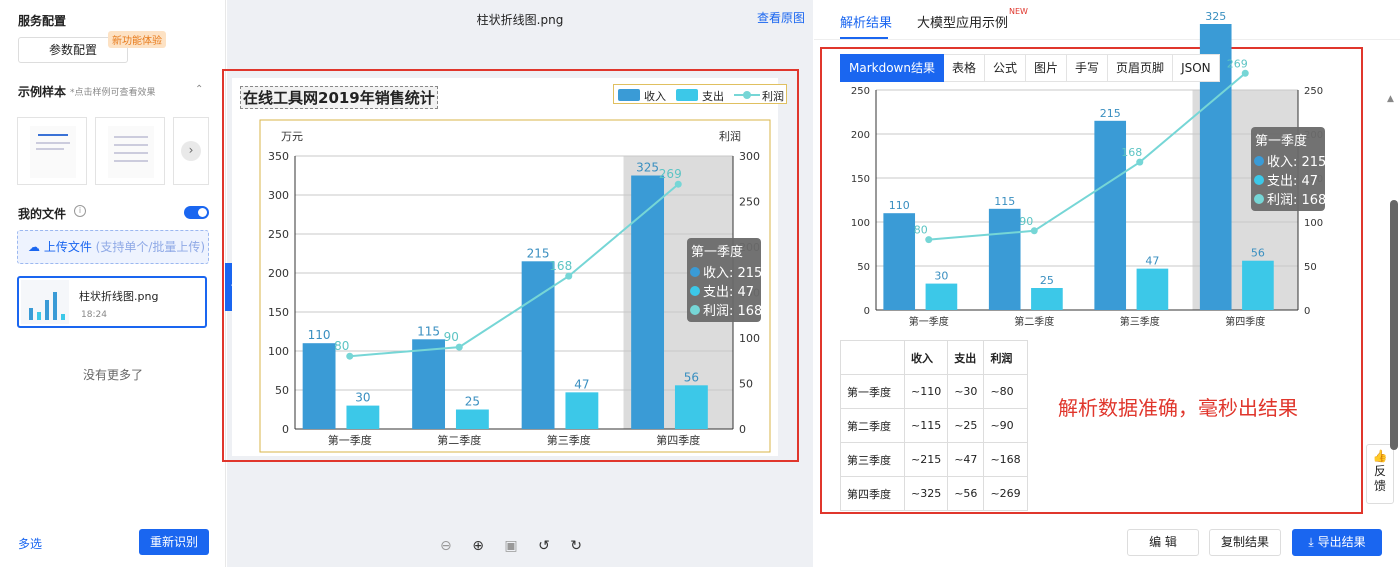  I want to click on result-subtabs: Markdown结果 表格 公式 图片 手写 页眉页脚 JSON, so click(1030, 68).